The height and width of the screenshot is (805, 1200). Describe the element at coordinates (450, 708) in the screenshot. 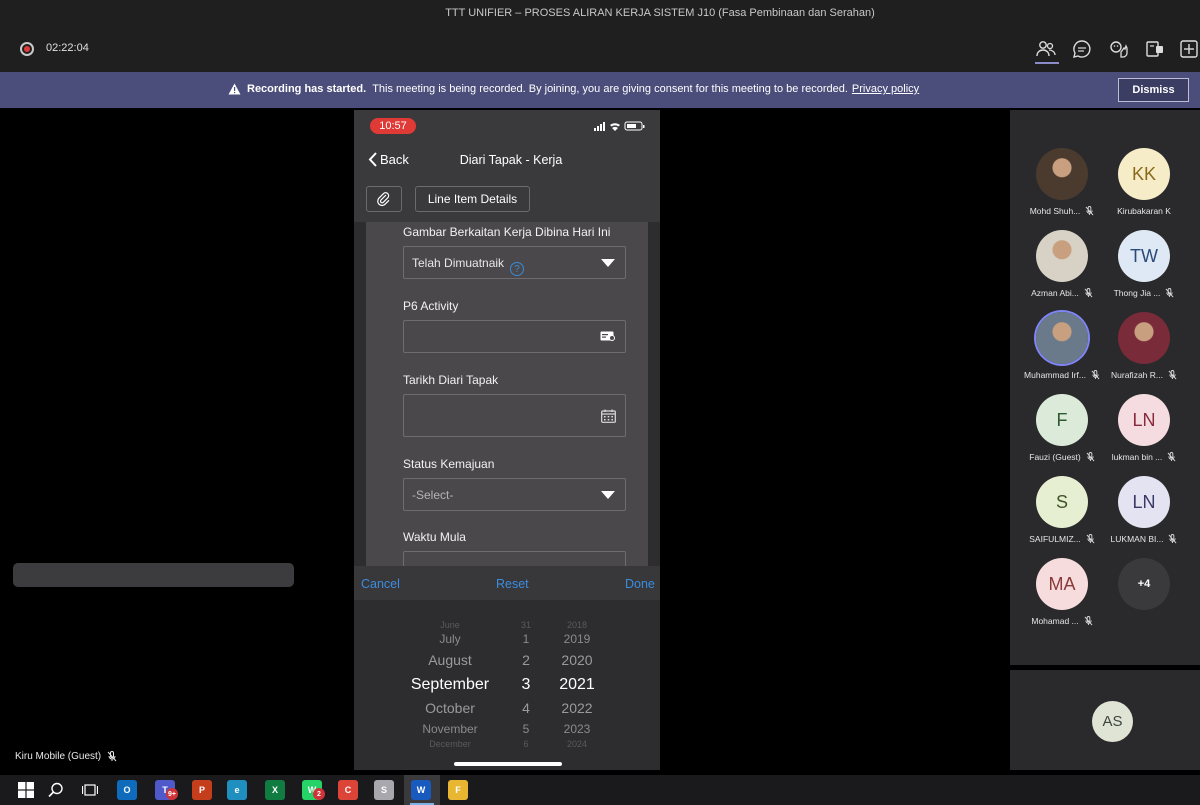

I see `picker-month-option: October` at that location.